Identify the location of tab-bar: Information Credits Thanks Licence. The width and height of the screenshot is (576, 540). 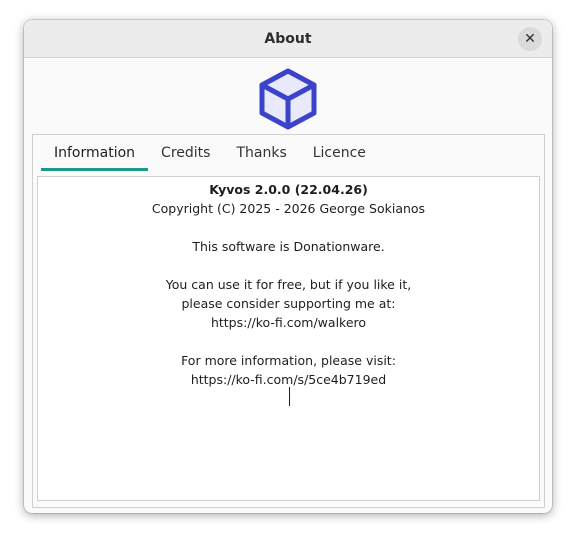
(210, 153).